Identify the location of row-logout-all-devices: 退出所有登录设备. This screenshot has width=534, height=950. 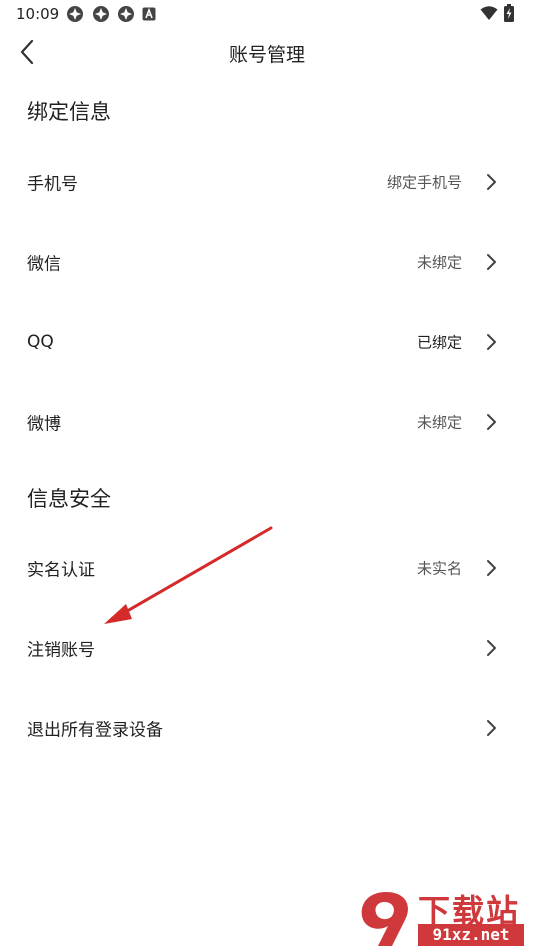
(267, 728).